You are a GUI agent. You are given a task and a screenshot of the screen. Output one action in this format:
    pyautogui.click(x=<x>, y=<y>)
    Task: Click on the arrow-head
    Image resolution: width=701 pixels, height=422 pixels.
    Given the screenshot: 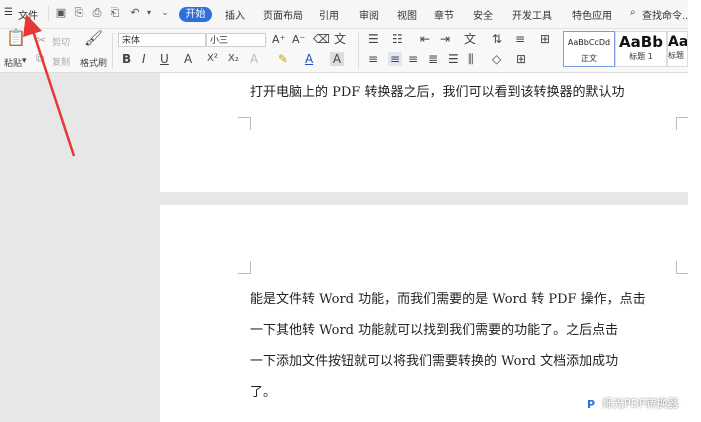 What is the action you would take?
    pyautogui.click(x=32, y=25)
    